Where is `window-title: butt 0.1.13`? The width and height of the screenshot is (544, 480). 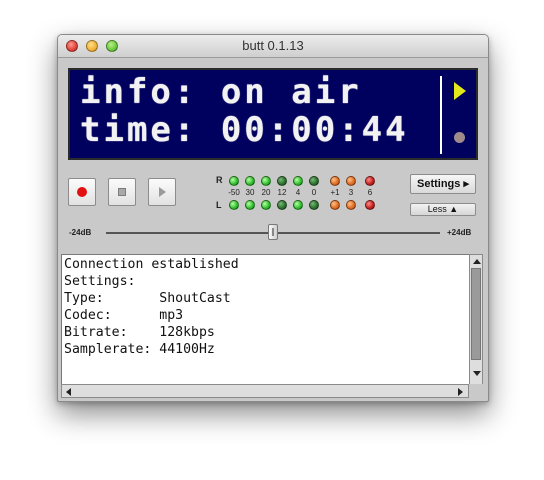
window-title: butt 0.1.13 is located at coordinates (273, 45).